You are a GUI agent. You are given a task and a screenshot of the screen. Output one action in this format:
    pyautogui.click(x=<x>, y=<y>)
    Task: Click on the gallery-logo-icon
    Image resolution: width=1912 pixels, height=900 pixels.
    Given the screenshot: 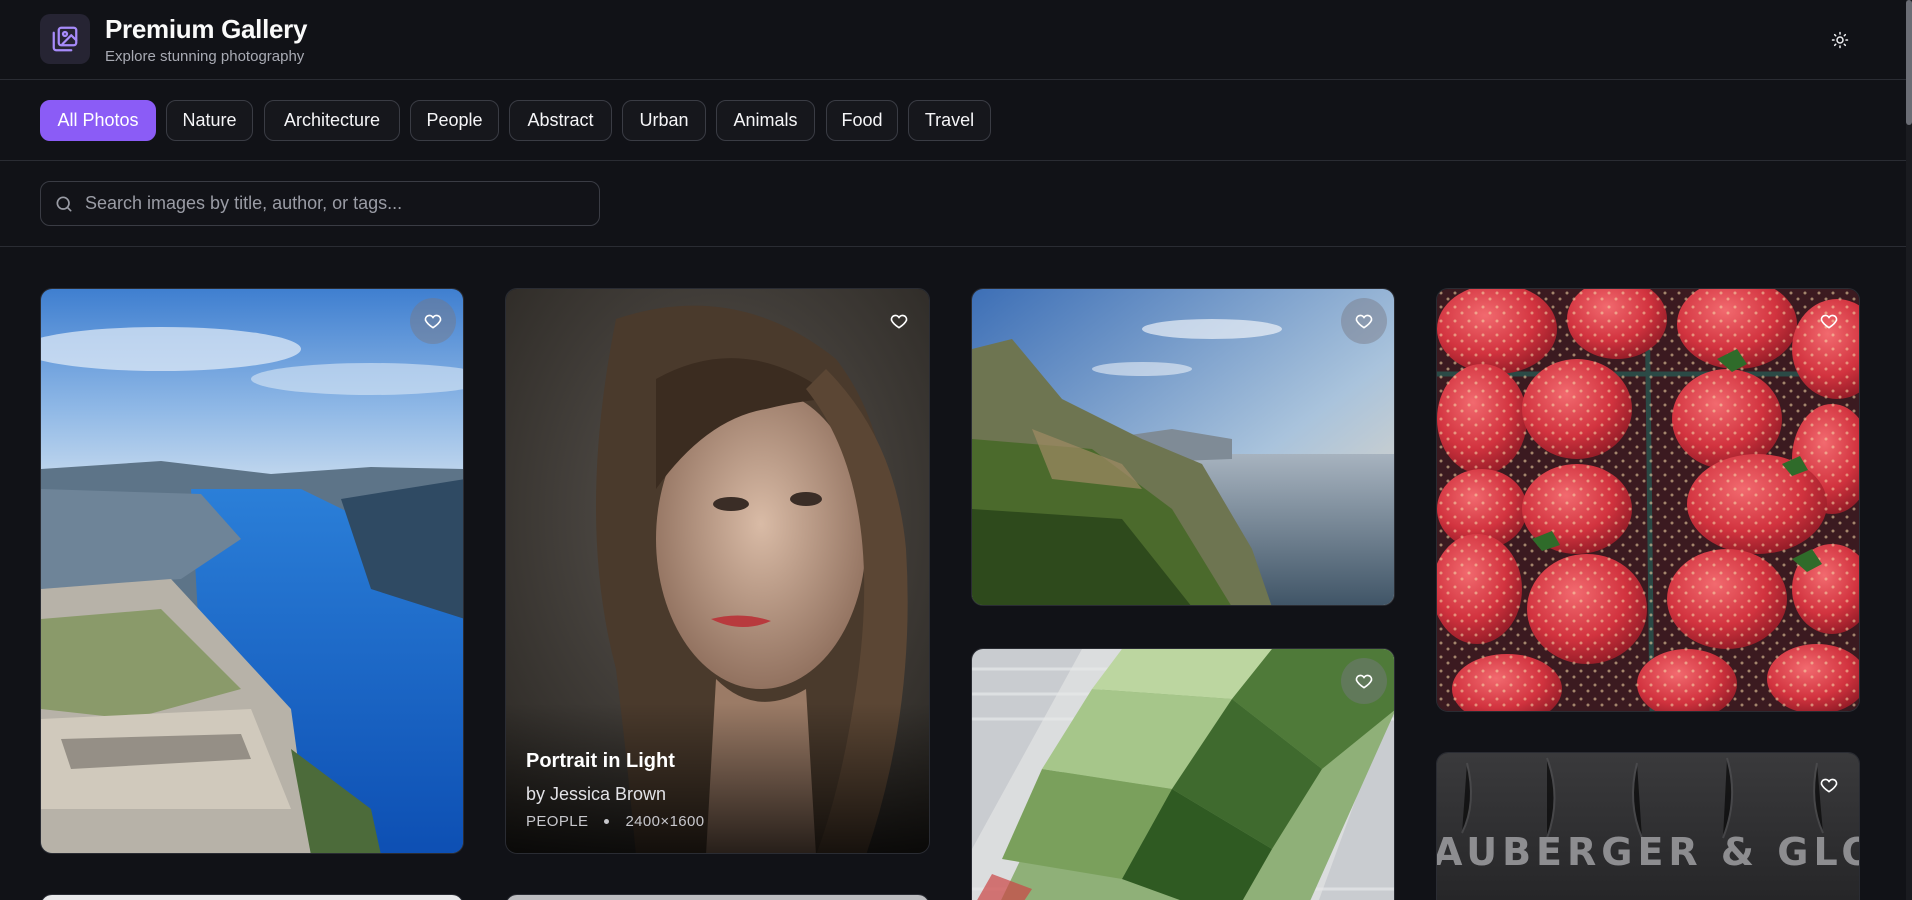 What is the action you would take?
    pyautogui.click(x=65, y=39)
    